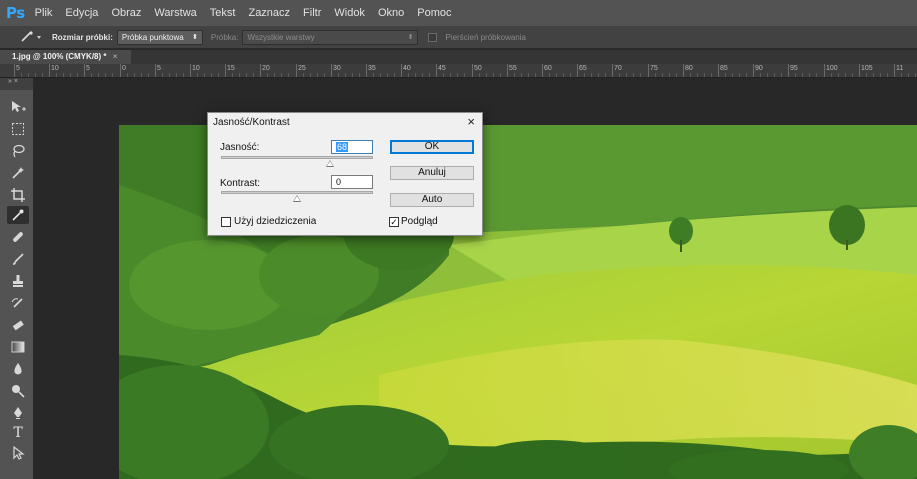  Describe the element at coordinates (15, 13) in the screenshot. I see `photoshop-logo: Ps` at that location.